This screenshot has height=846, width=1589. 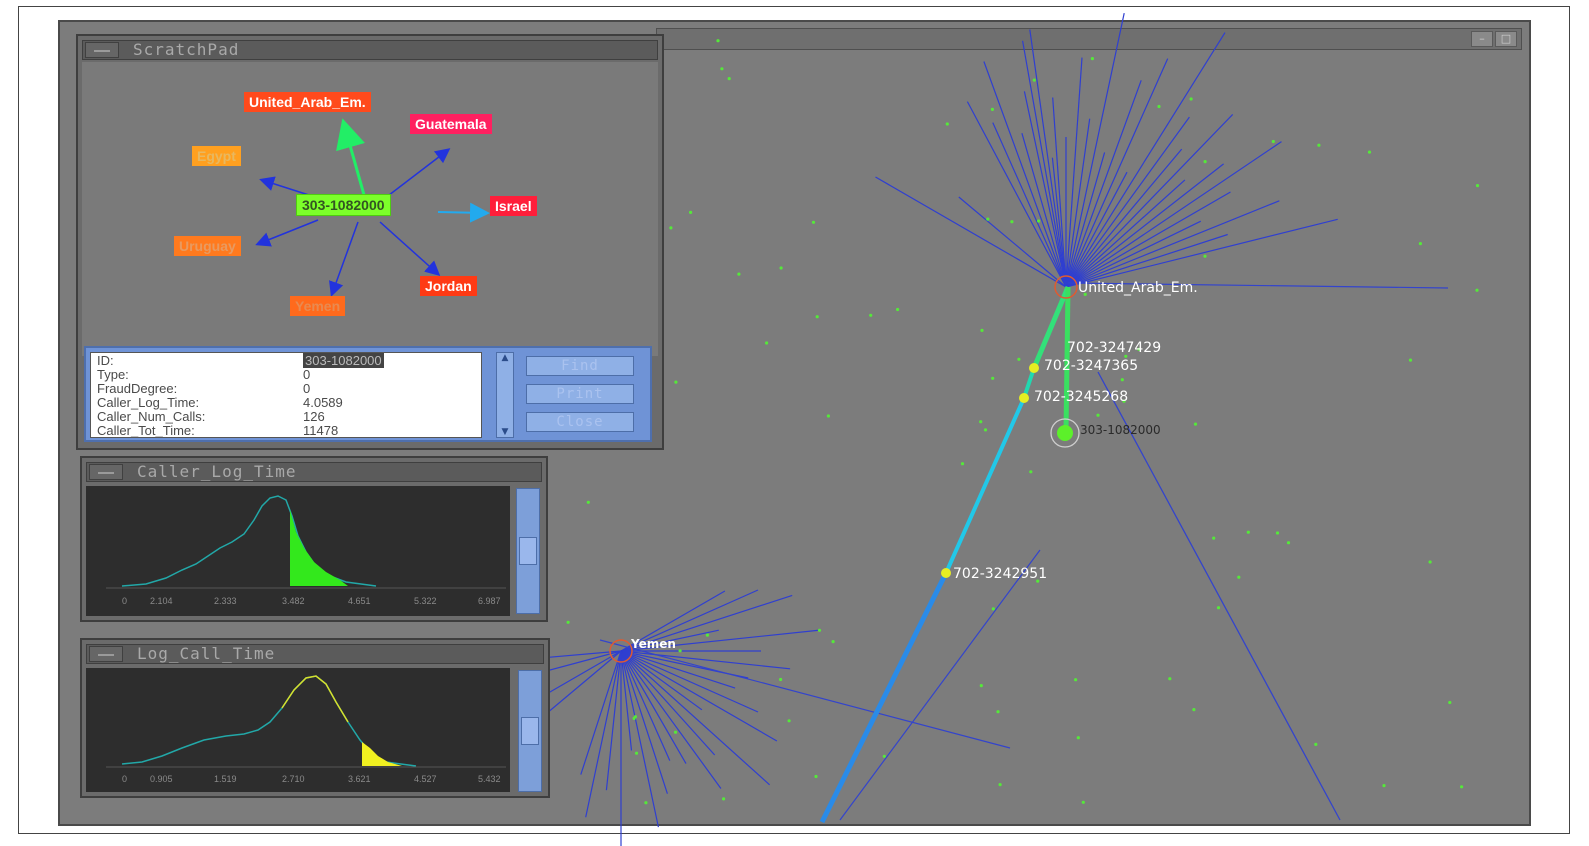 What do you see at coordinates (580, 394) in the screenshot?
I see `print-button: Print` at bounding box center [580, 394].